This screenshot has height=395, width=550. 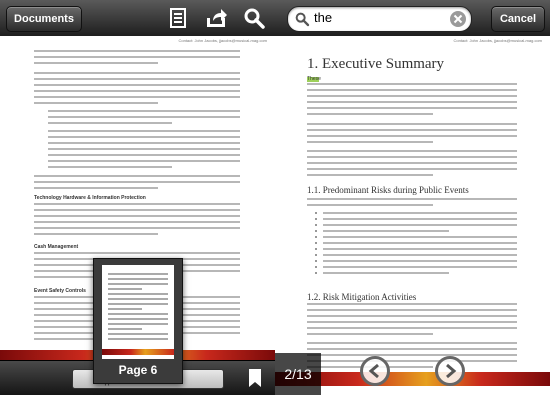 What do you see at coordinates (298, 374) in the screenshot?
I see `page-counter: 2/13` at bounding box center [298, 374].